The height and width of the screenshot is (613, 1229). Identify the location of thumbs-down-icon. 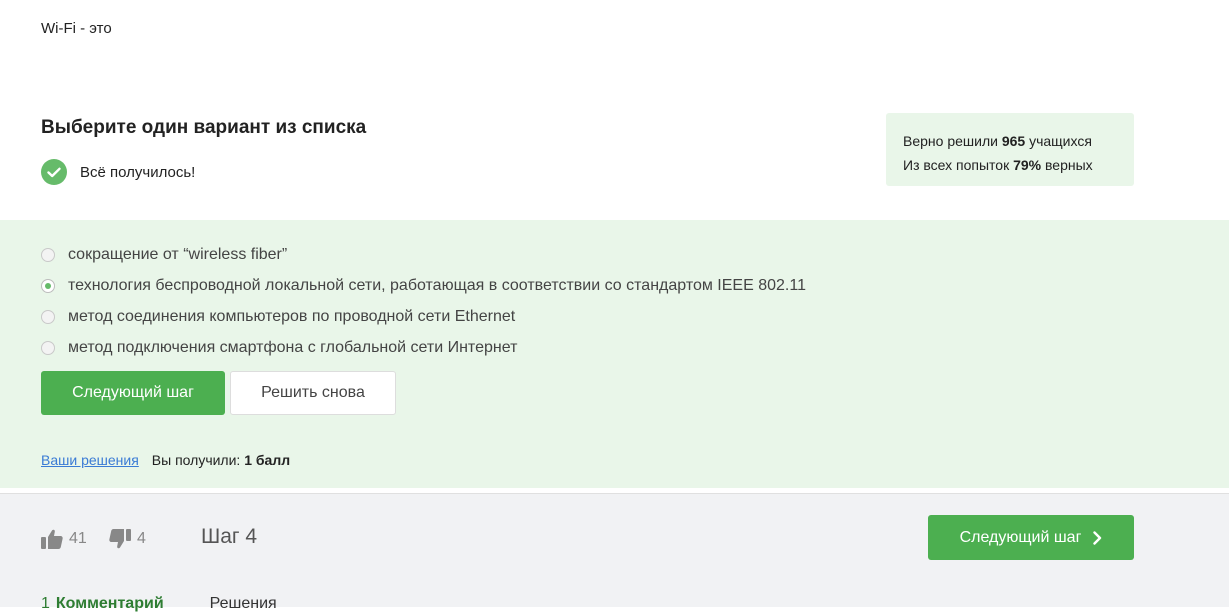
(120, 539).